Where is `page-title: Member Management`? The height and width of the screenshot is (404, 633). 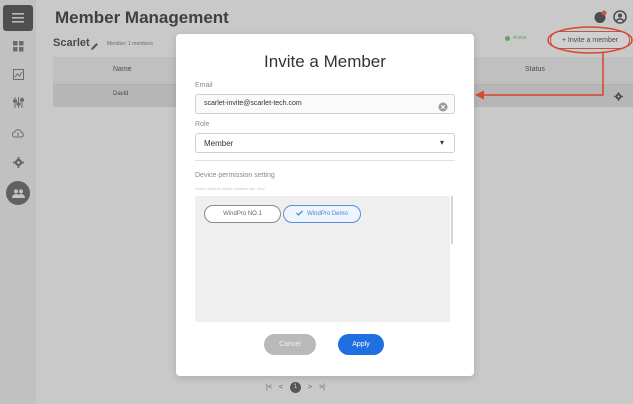 page-title: Member Management is located at coordinates (142, 17).